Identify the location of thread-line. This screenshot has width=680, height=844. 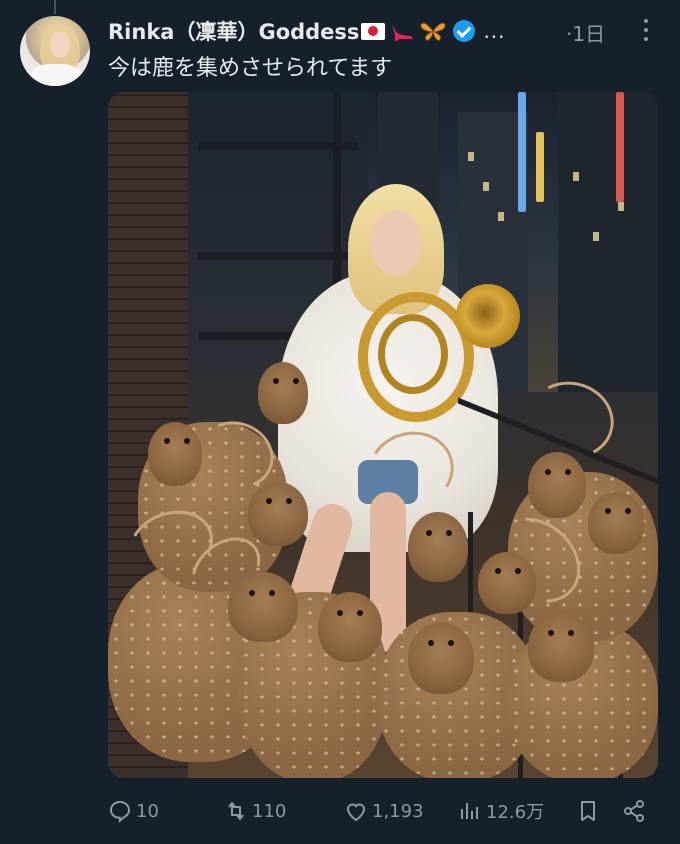
(55, 7).